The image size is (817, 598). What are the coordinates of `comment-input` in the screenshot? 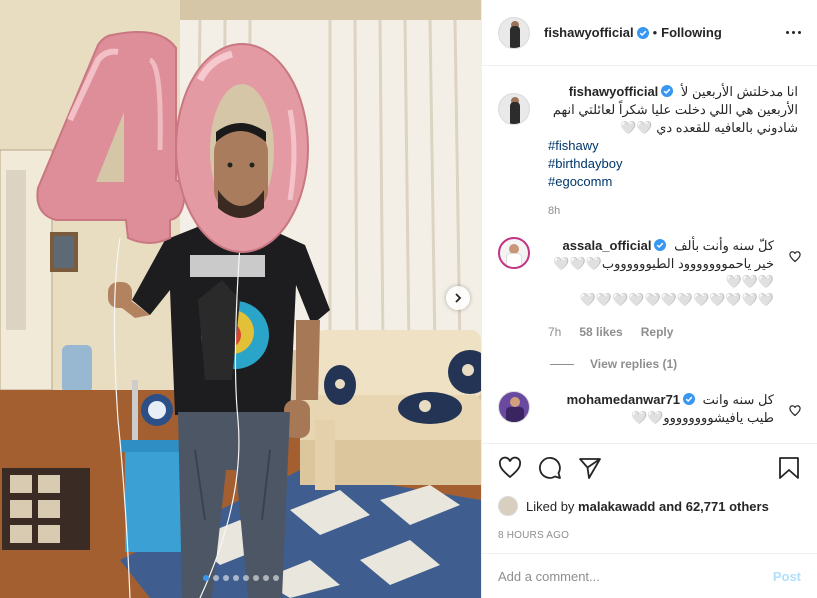 It's located at (635, 576).